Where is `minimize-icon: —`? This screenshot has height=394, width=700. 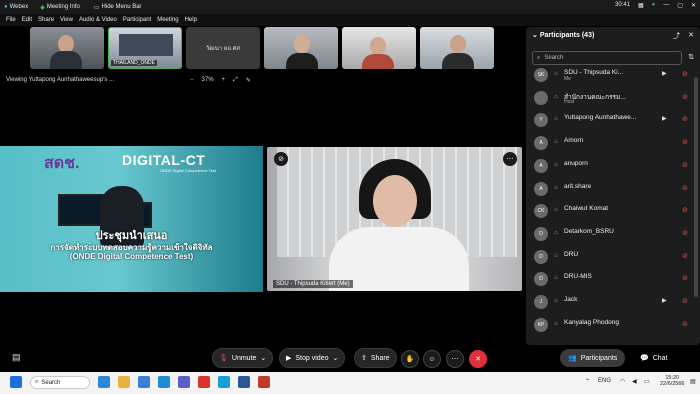
minimize-icon: — is located at coordinates (666, 5).